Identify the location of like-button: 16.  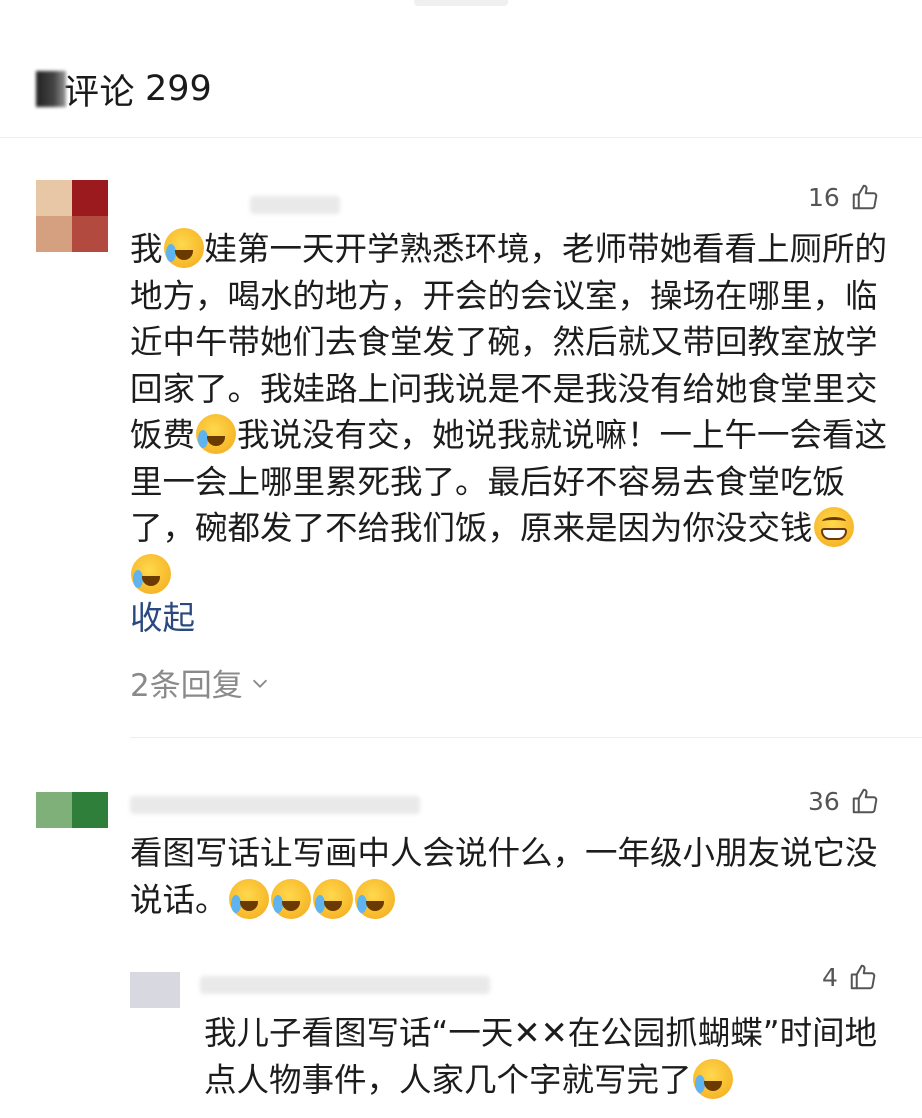
(844, 197).